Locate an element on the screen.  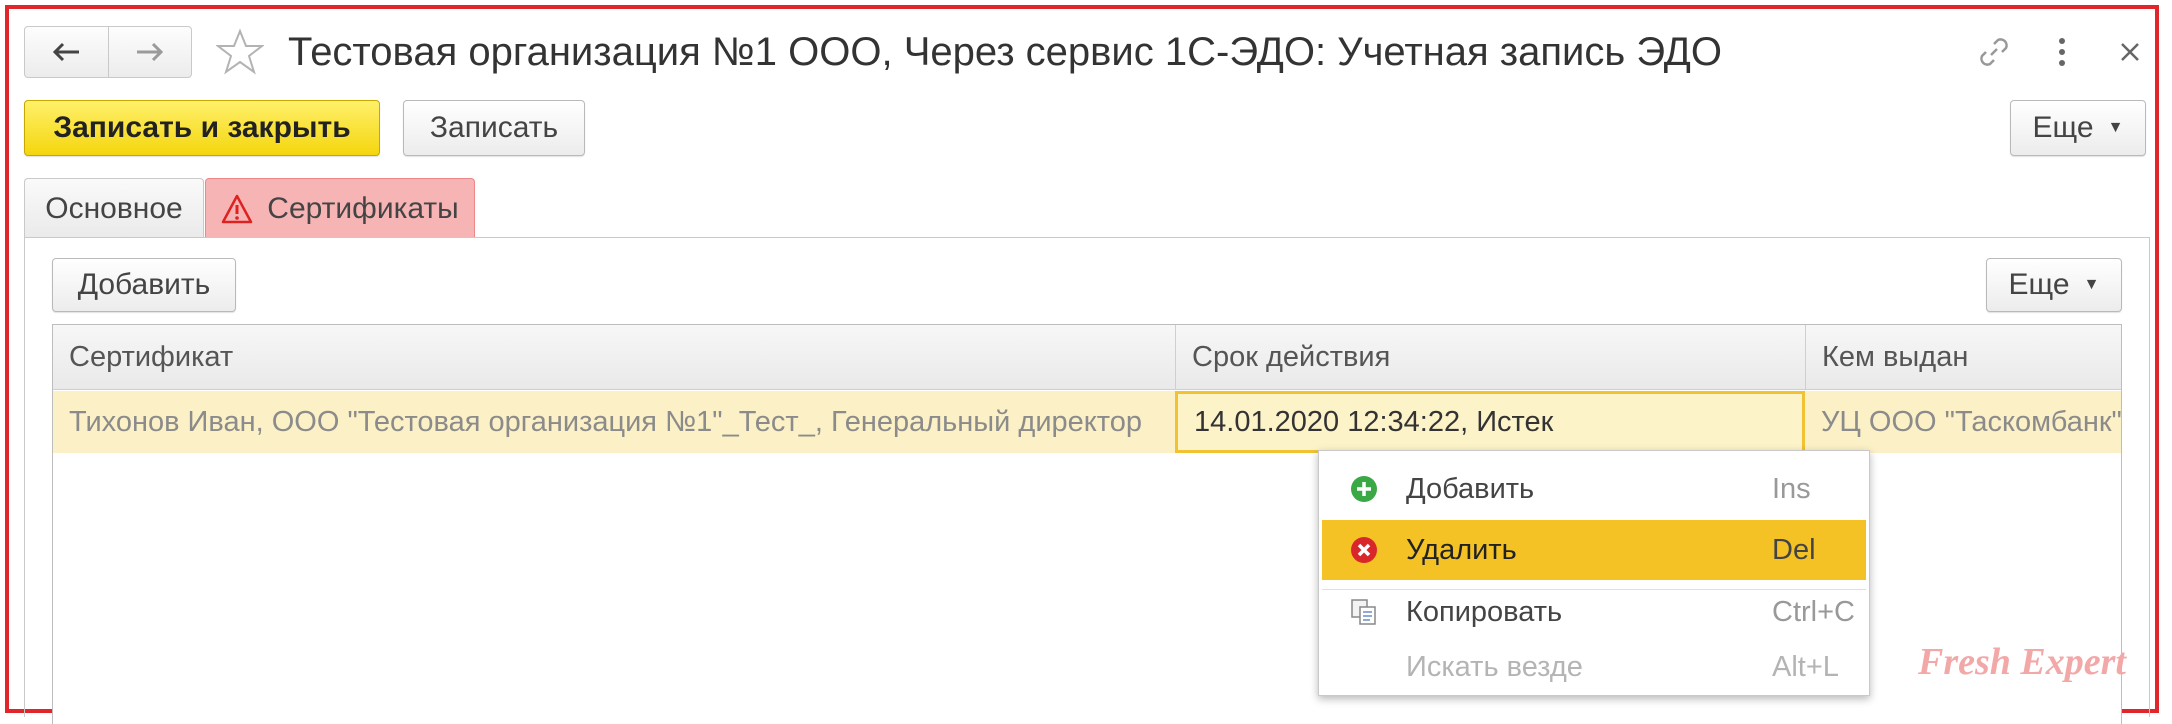
menu-item-copy-shortcut: Ctrl+C is located at coordinates (1813, 611).